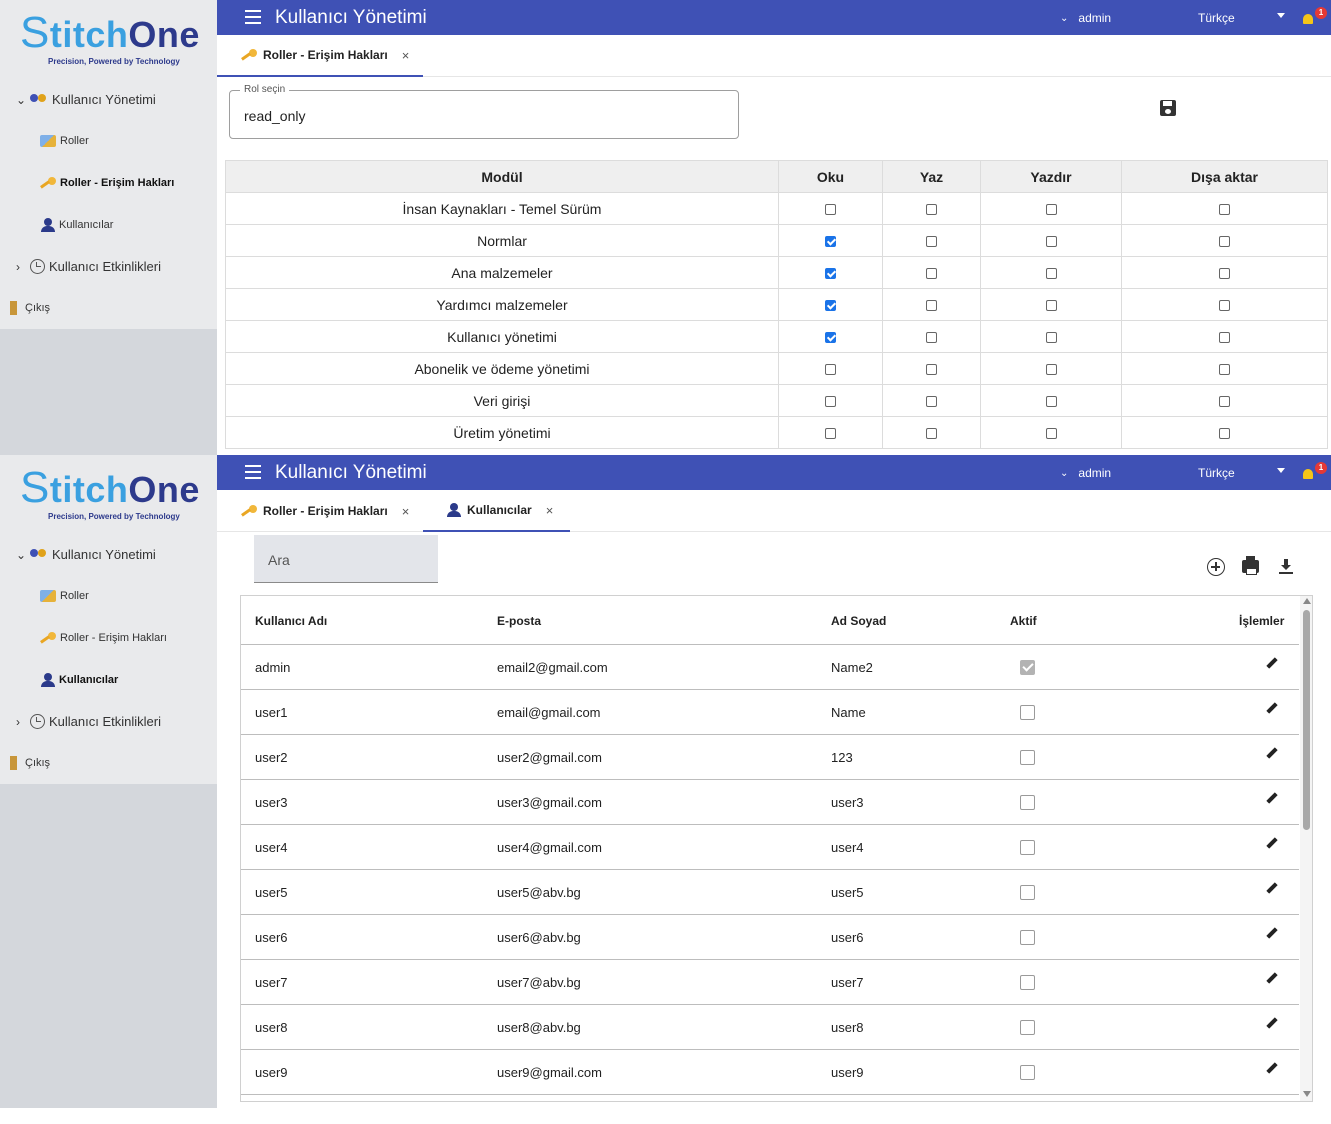 The image size is (1331, 1124). I want to click on column-header-username: Kullanıcı Adı, so click(291, 621).